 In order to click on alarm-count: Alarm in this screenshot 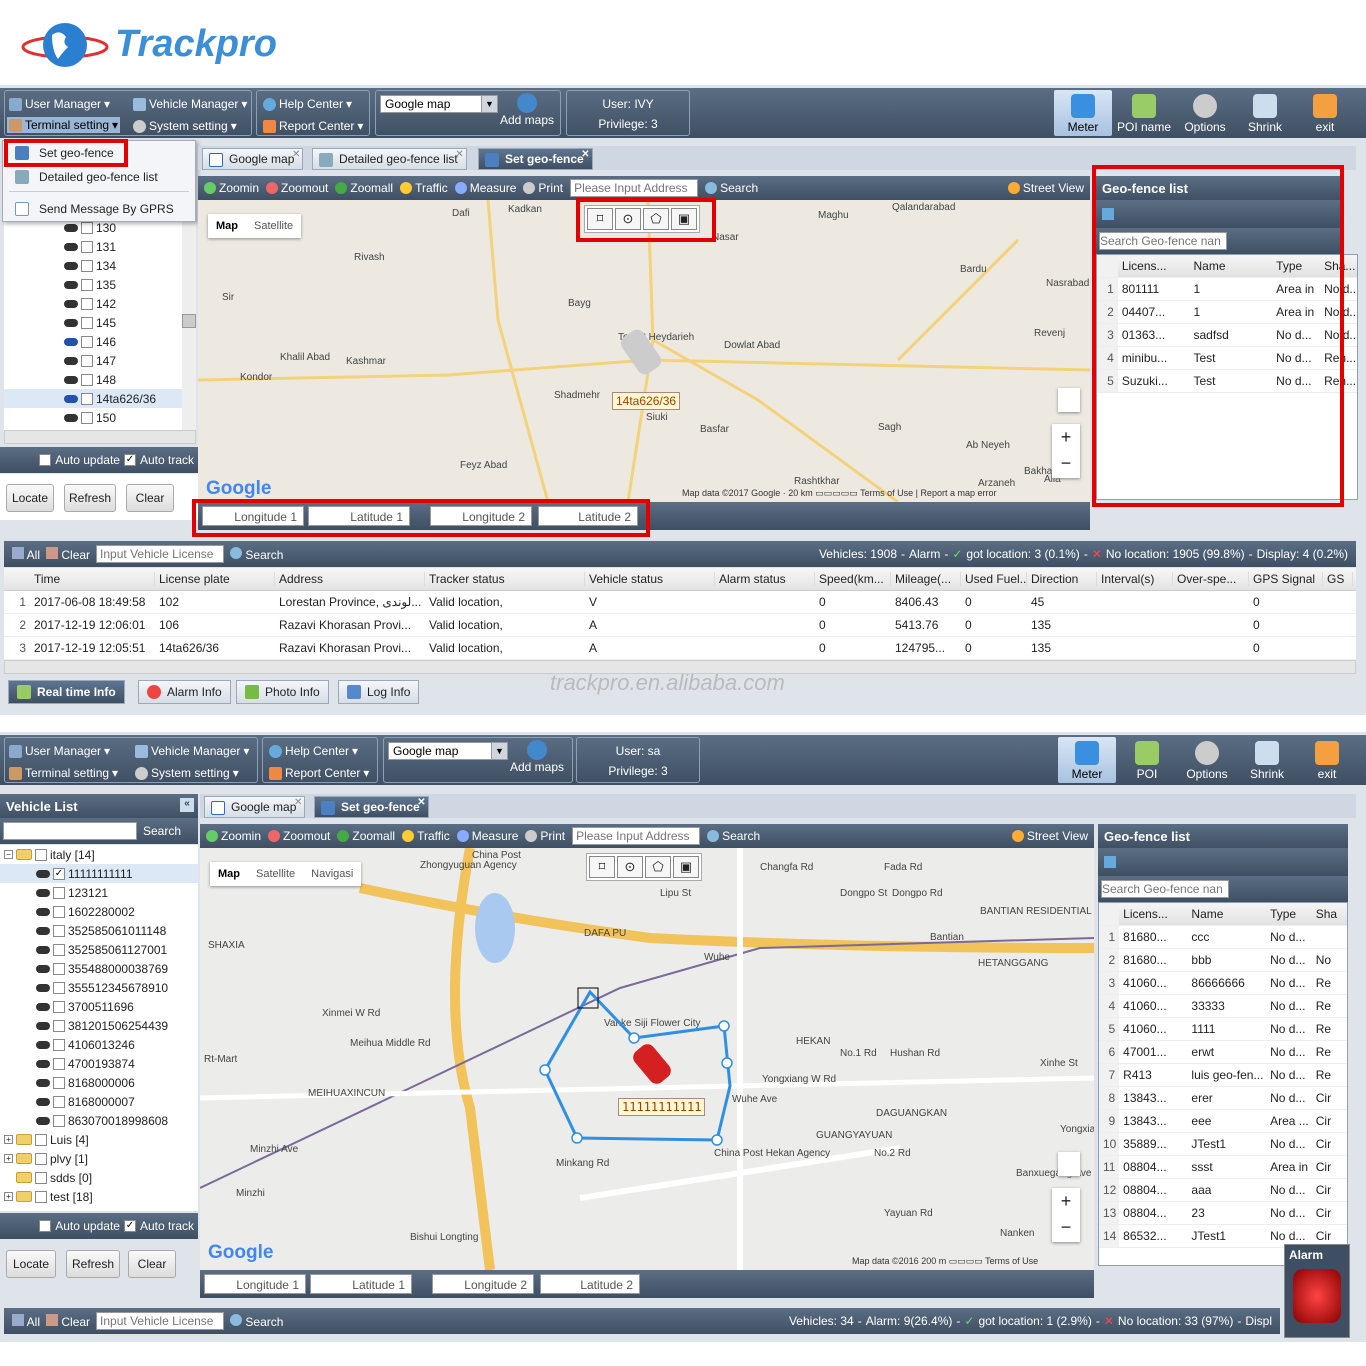, I will do `click(924, 554)`.